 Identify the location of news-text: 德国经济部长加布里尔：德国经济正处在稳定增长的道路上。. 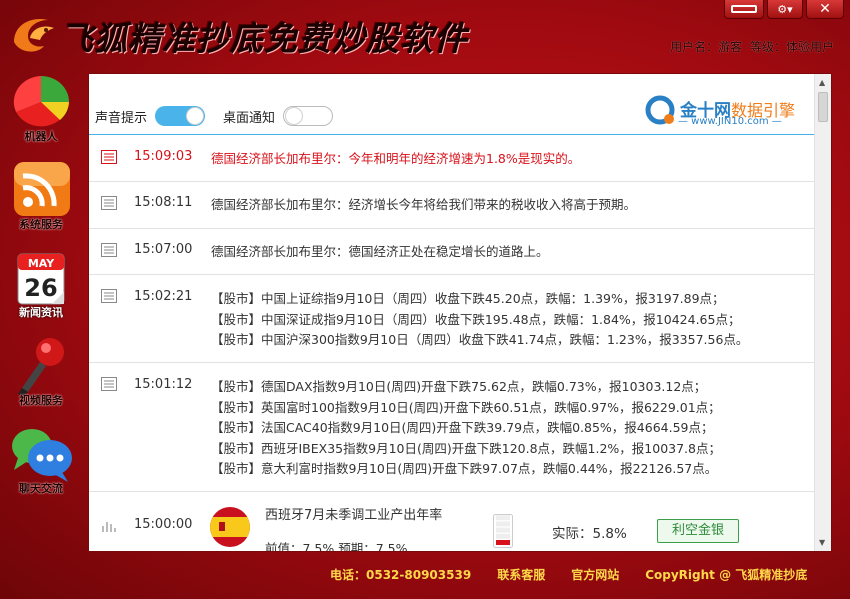
(380, 251).